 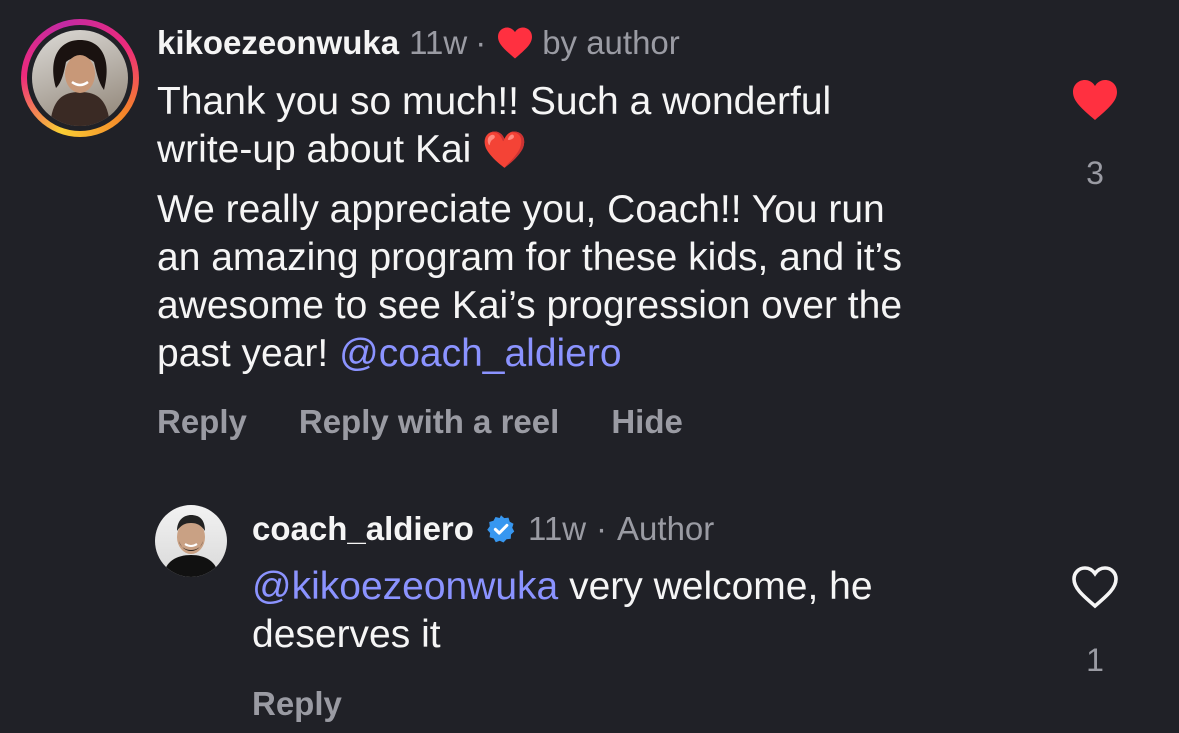 What do you see at coordinates (611, 42) in the screenshot?
I see `liked-by-author-label: by author` at bounding box center [611, 42].